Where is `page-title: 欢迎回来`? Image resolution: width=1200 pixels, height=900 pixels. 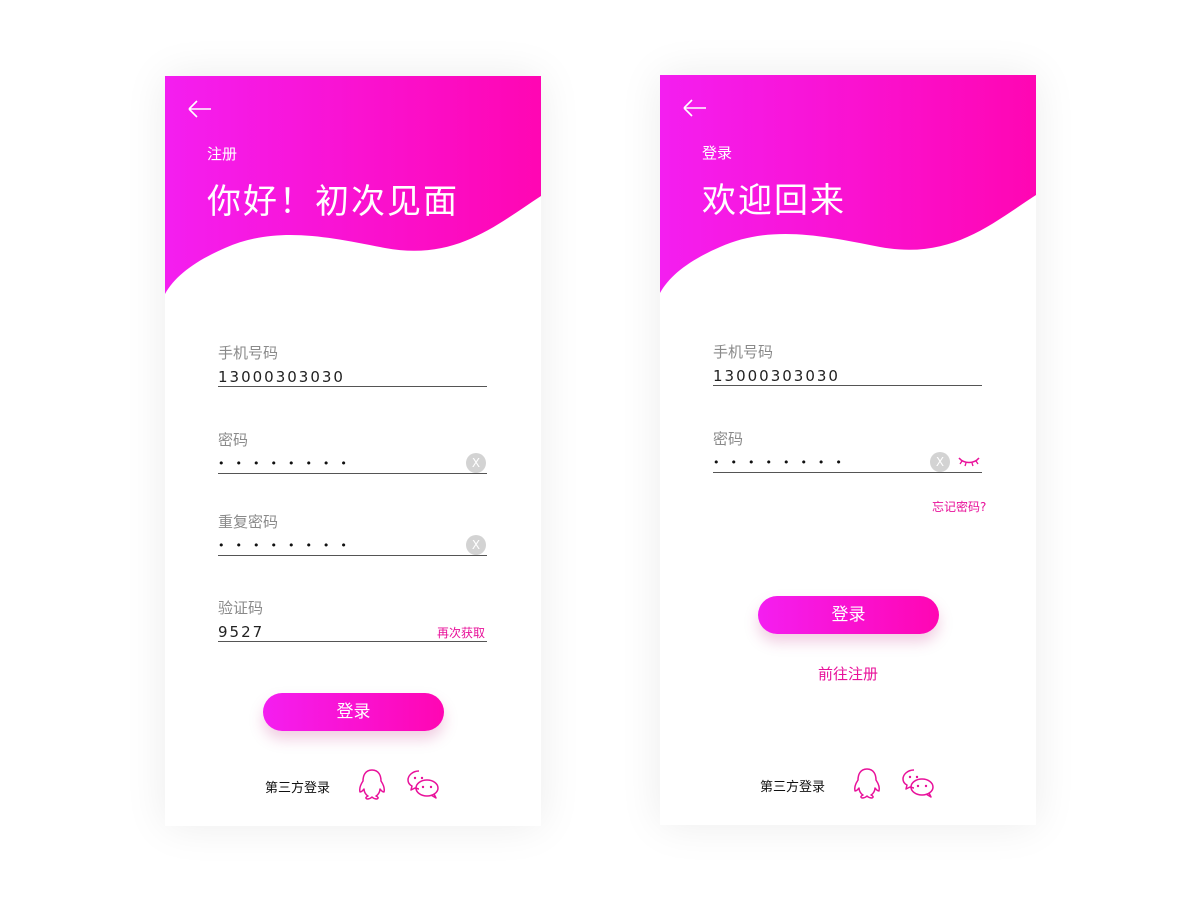 page-title: 欢迎回来 is located at coordinates (774, 201).